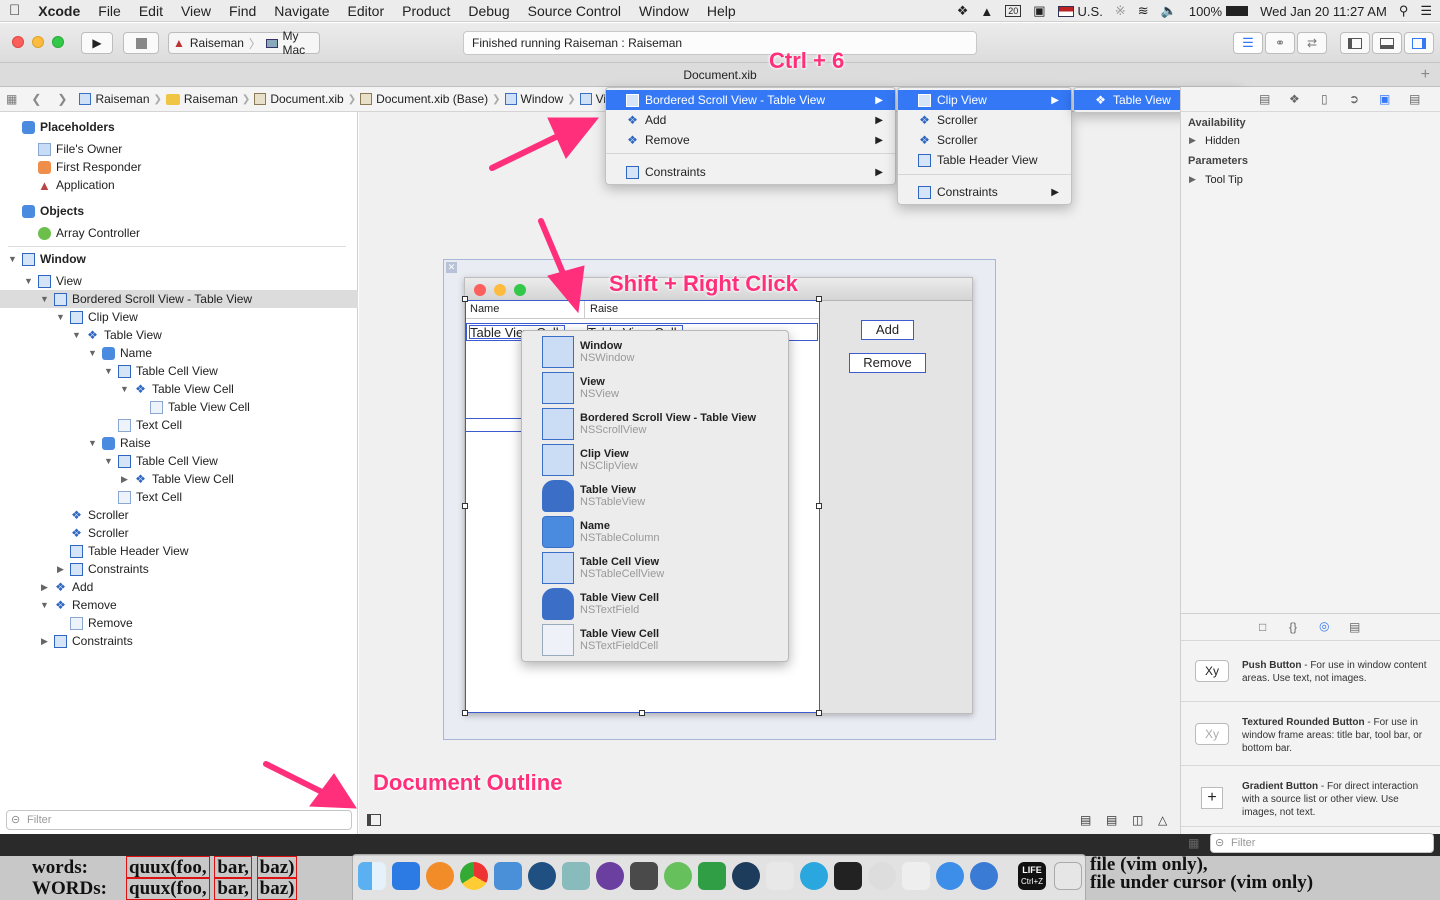  Describe the element at coordinates (488, 11) in the screenshot. I see `menu-debug: Debug` at that location.